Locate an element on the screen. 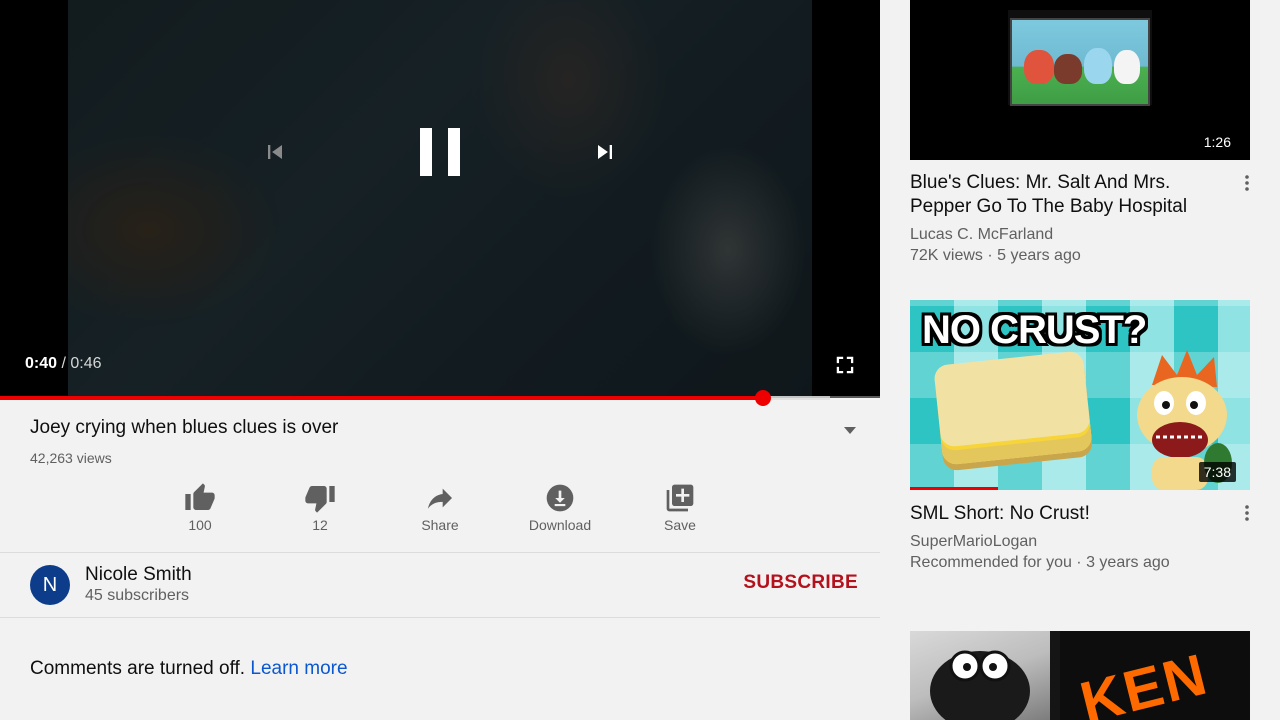 This screenshot has height=720, width=1280. share-button: Share is located at coordinates (440, 507).